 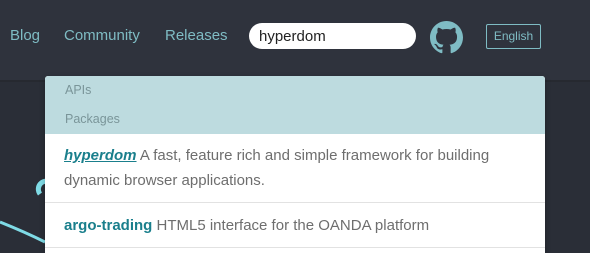 What do you see at coordinates (332, 36) in the screenshot?
I see `search-input` at bounding box center [332, 36].